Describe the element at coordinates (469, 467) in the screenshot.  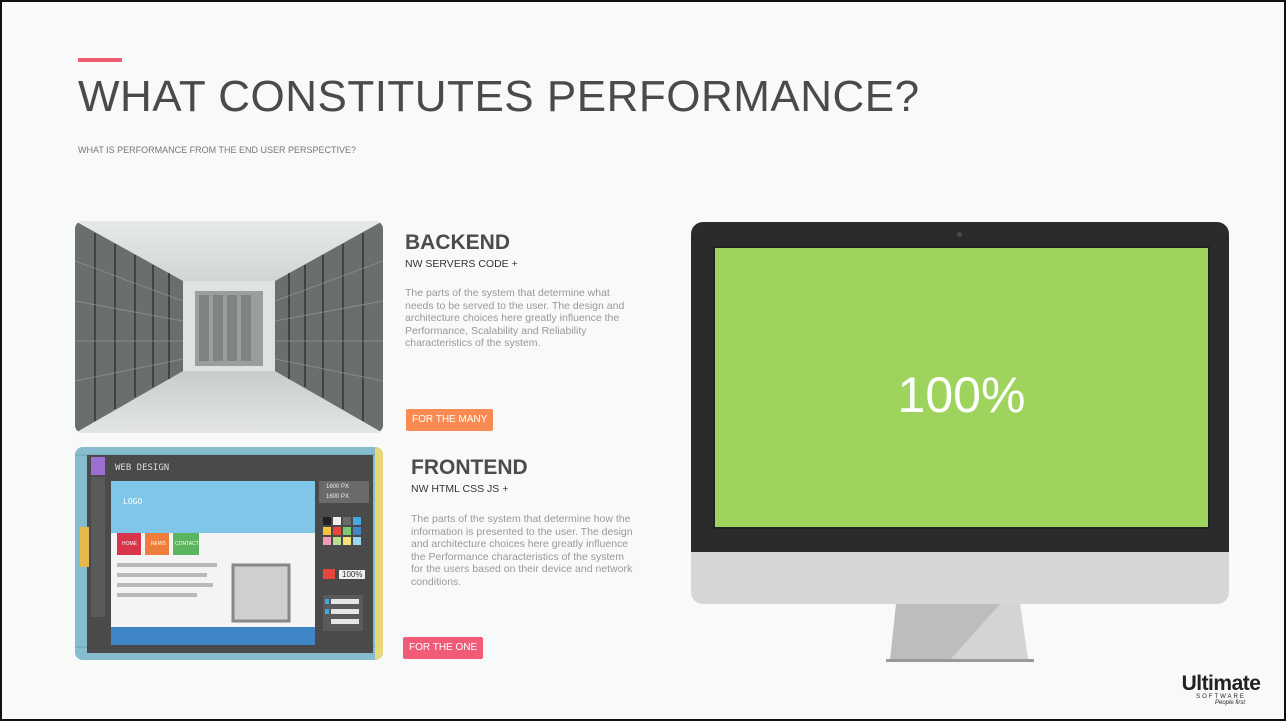
I see `frontend-title: FRONTEND` at that location.